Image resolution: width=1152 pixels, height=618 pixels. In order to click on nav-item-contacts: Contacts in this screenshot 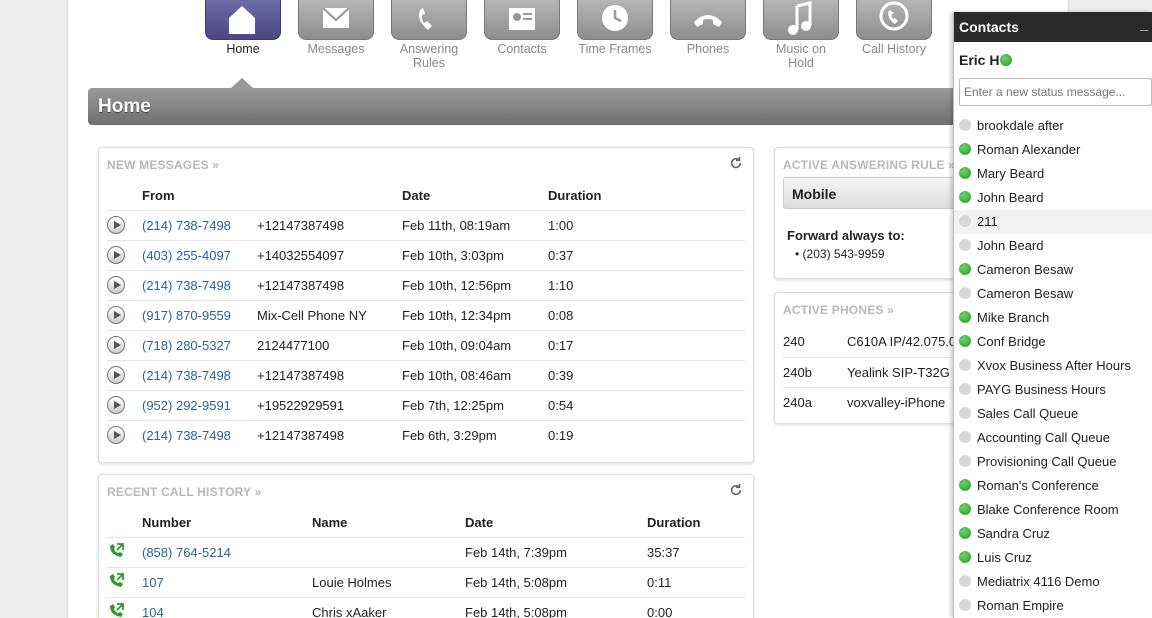, I will do `click(522, 28)`.